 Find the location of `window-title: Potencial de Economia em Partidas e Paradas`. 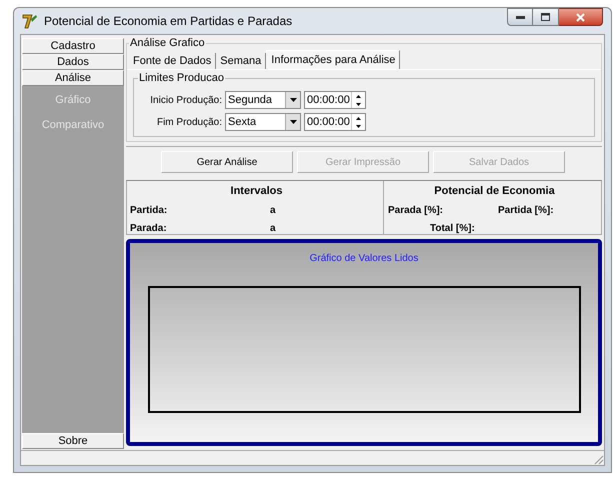

window-title: Potencial de Economia em Partidas e Paradas is located at coordinates (168, 21).